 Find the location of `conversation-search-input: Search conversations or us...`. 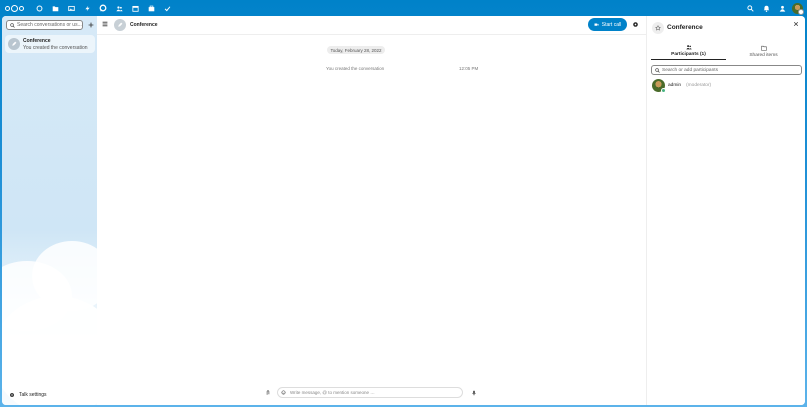

conversation-search-input: Search conversations or us... is located at coordinates (44, 25).